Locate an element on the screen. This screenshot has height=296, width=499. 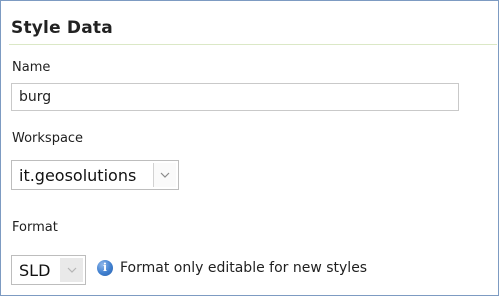
info-icon: i is located at coordinates (105, 268).